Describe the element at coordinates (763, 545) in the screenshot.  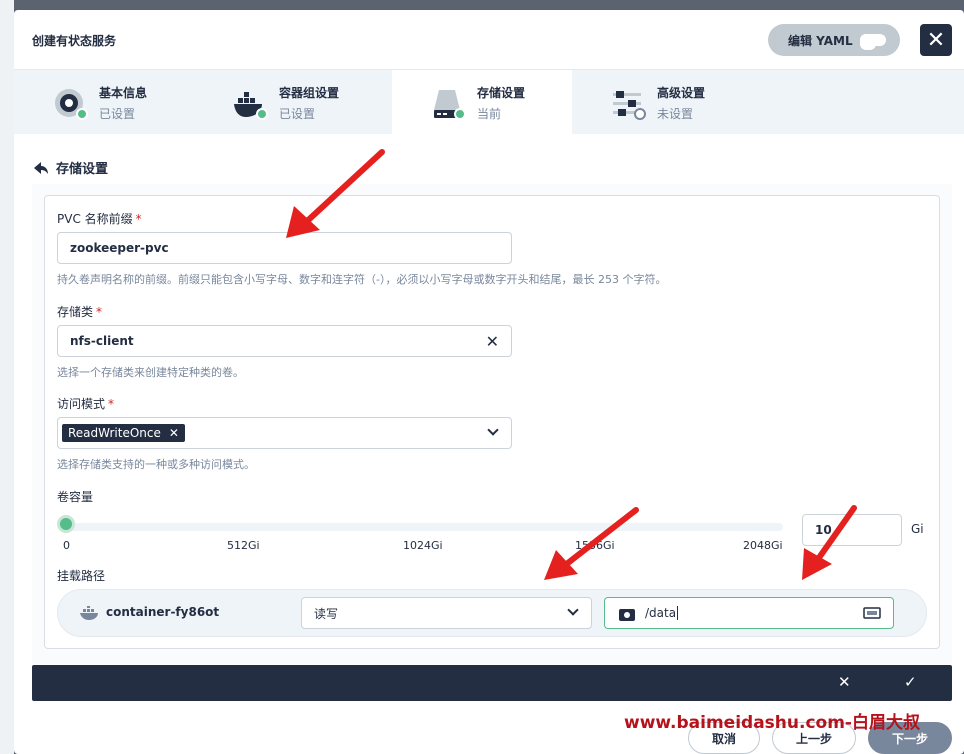
I see `slider-tick: 2048Gi` at that location.